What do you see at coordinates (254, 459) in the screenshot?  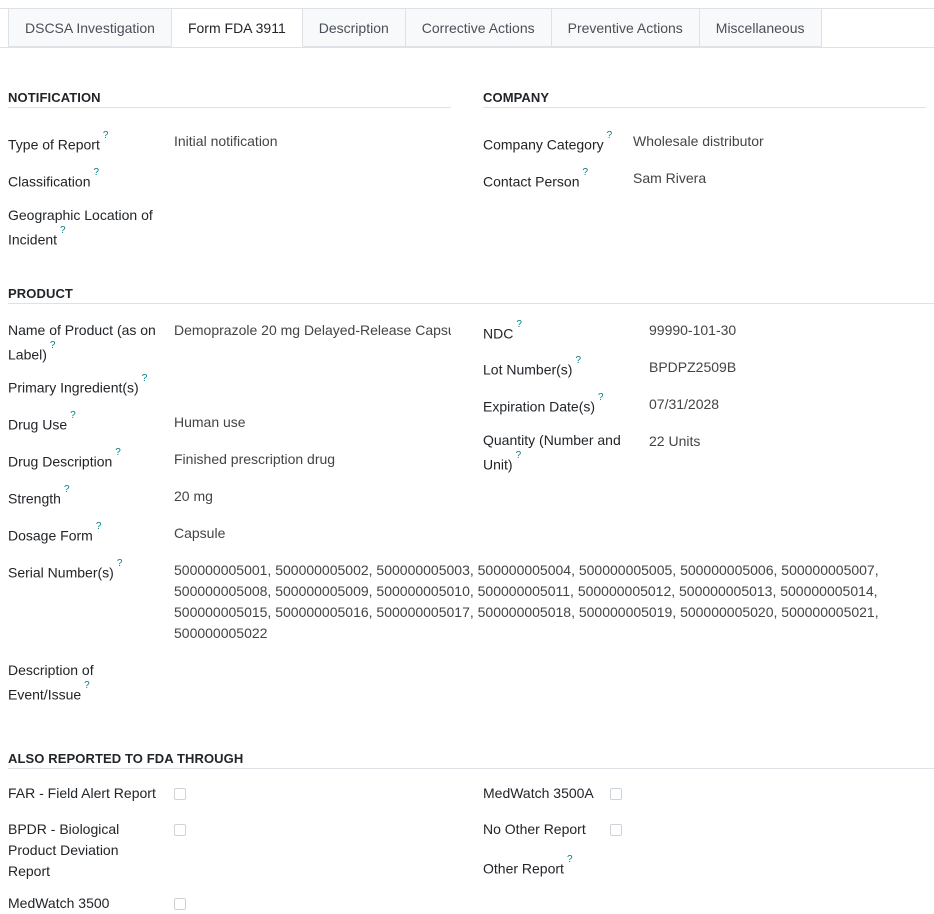 I see `drug-description-value: Finished prescription drug` at bounding box center [254, 459].